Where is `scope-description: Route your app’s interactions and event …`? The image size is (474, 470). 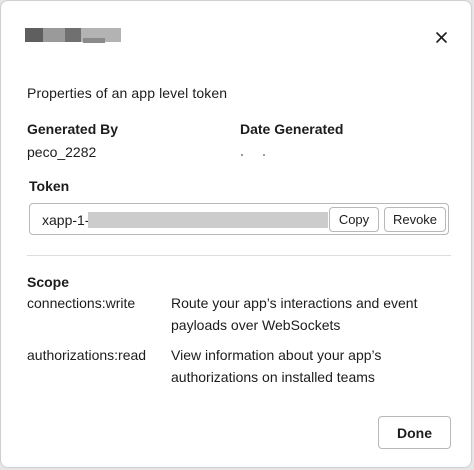 scope-description: Route your app’s interactions and event … is located at coordinates (294, 314).